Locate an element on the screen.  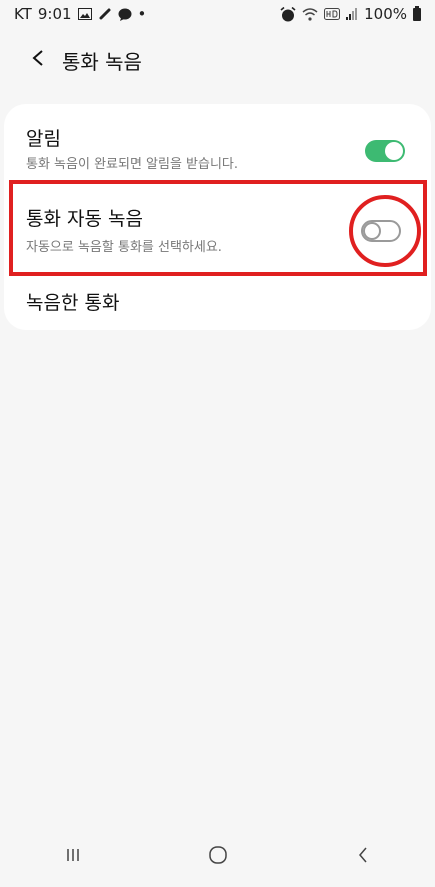
status-bar: KT 9:01 • 100% is located at coordinates (217, 14).